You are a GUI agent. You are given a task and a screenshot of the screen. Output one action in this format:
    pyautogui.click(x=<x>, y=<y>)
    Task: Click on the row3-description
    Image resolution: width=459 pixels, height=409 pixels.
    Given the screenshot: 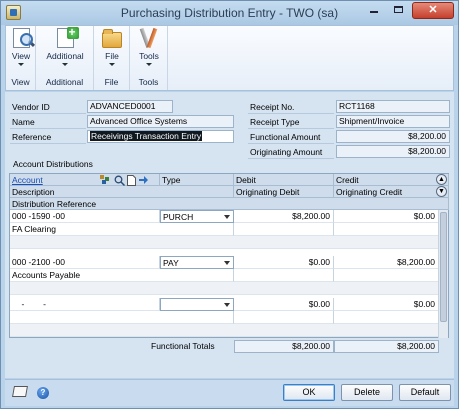 What is the action you would take?
    pyautogui.click(x=122, y=317)
    